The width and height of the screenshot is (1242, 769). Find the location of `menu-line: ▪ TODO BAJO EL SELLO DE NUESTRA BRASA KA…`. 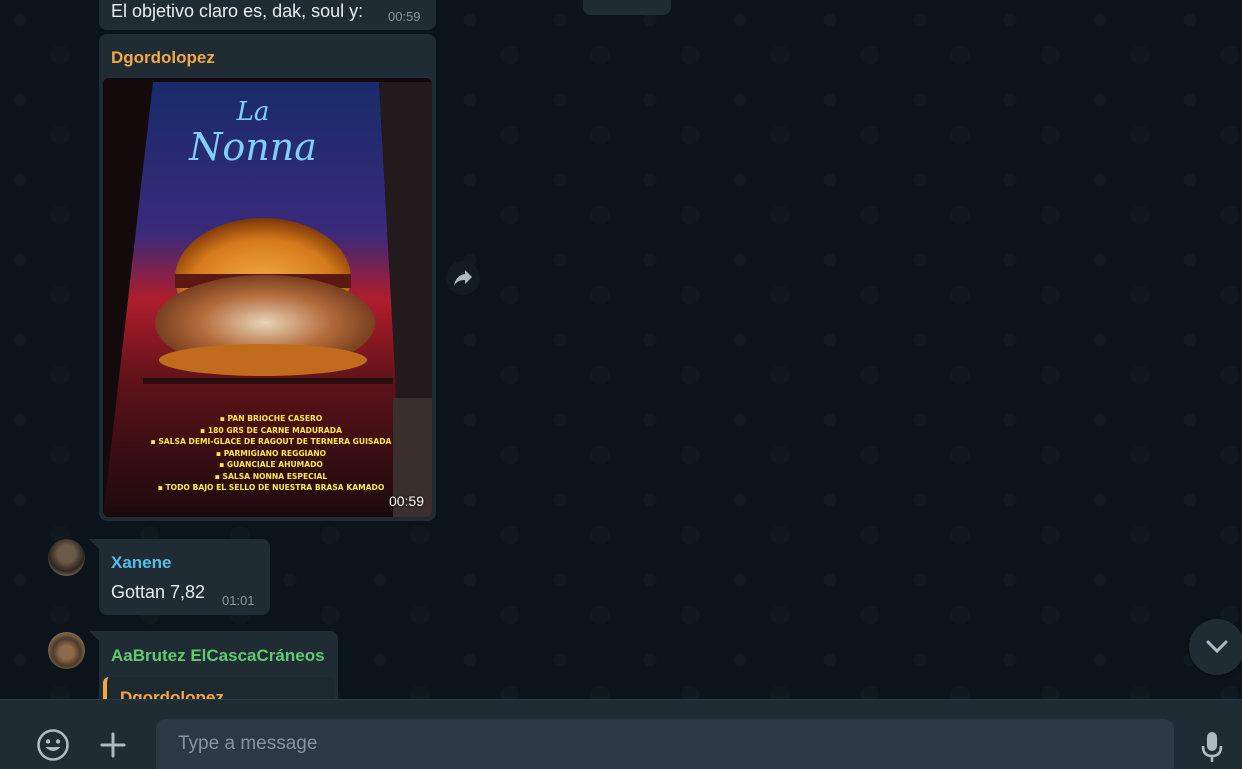

menu-line: ▪ TODO BAJO EL SELLO DE NUESTRA BRASA KA… is located at coordinates (271, 487).